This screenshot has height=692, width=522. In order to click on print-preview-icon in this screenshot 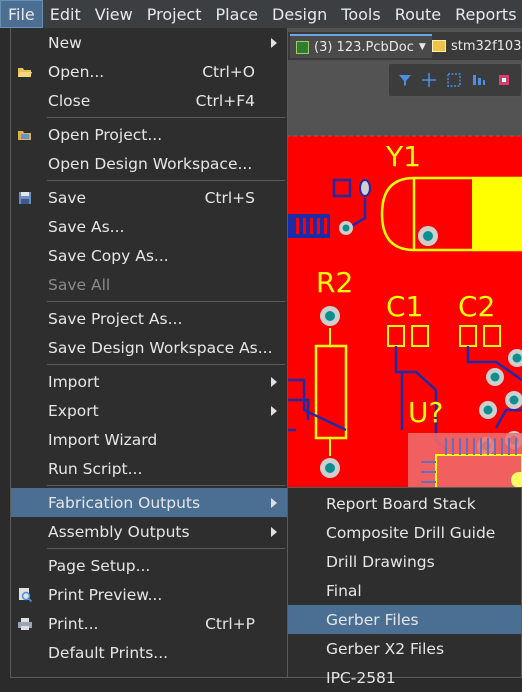, I will do `click(25, 595)`.